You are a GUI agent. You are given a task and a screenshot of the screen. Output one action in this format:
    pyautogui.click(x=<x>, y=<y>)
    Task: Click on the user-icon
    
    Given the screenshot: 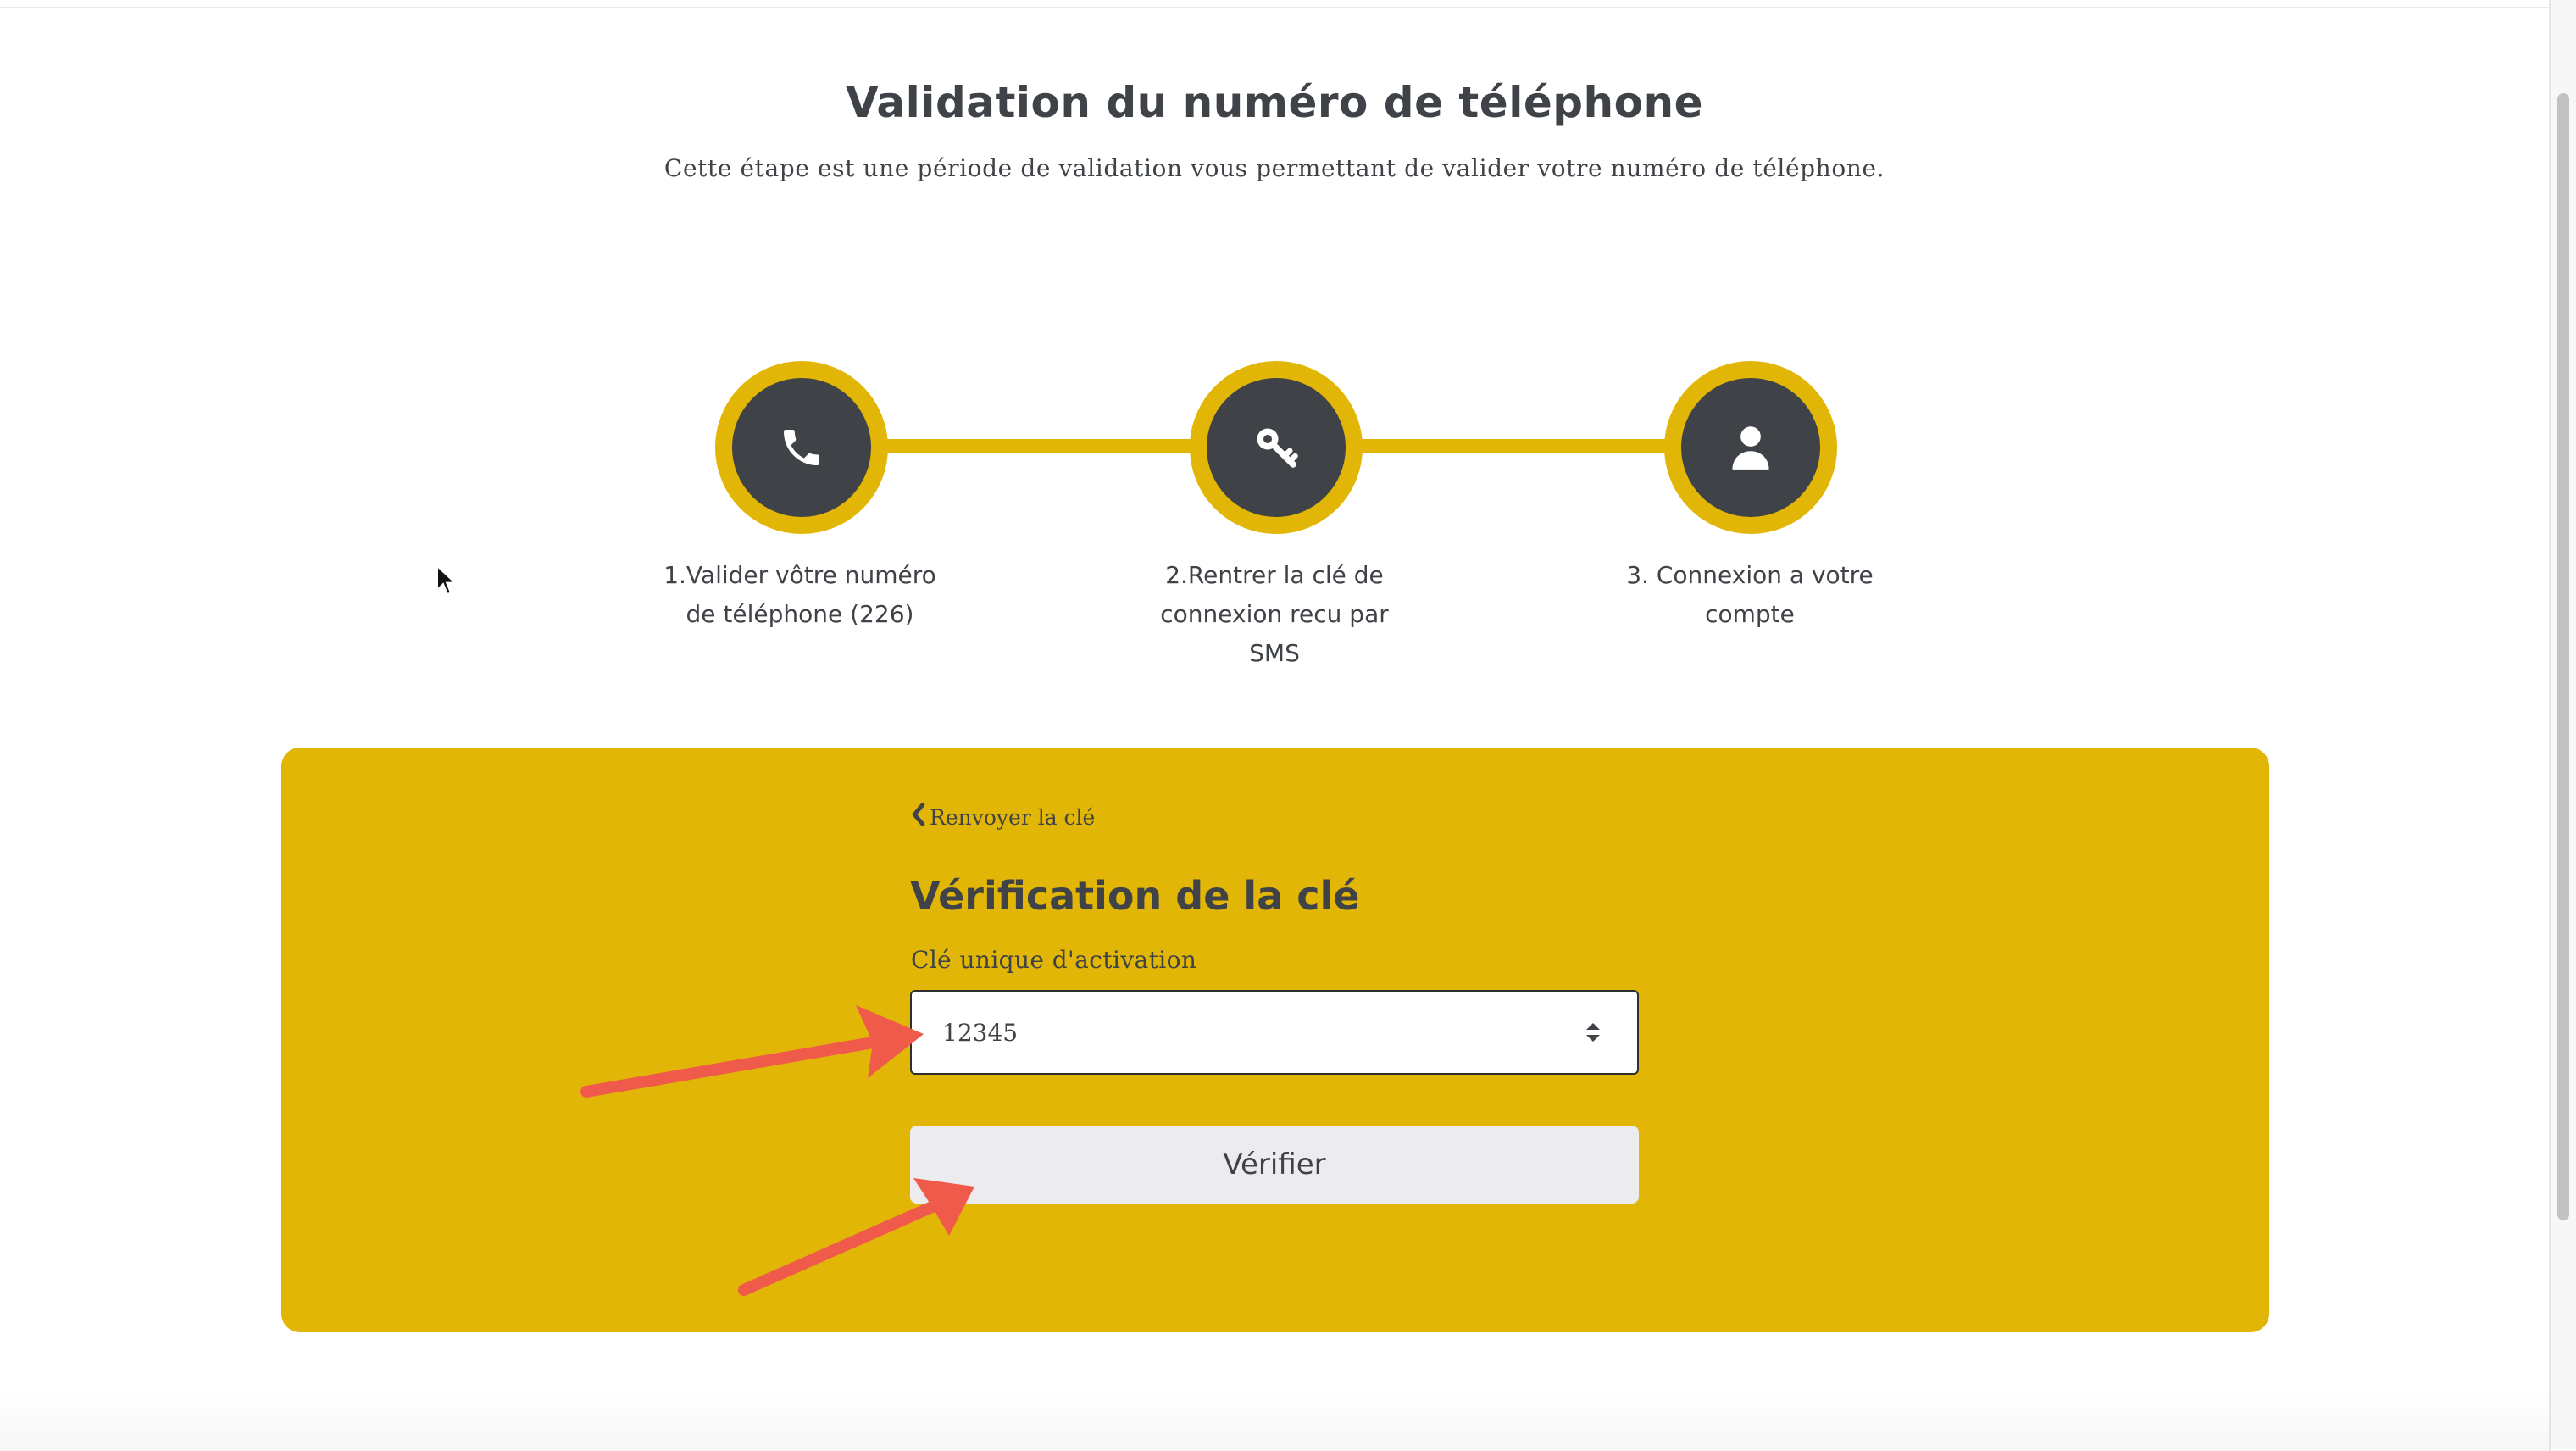 What is the action you would take?
    pyautogui.click(x=1751, y=447)
    